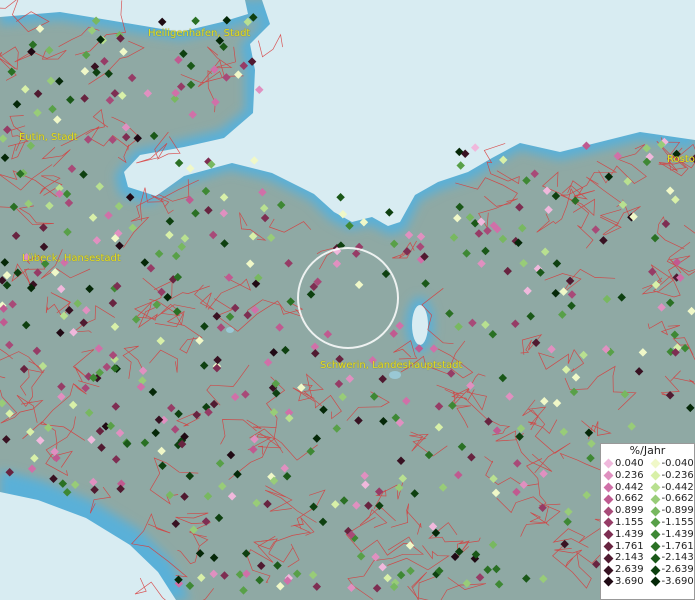 The height and width of the screenshot is (600, 695). I want to click on legend-row: 3.690, so click(624, 582).